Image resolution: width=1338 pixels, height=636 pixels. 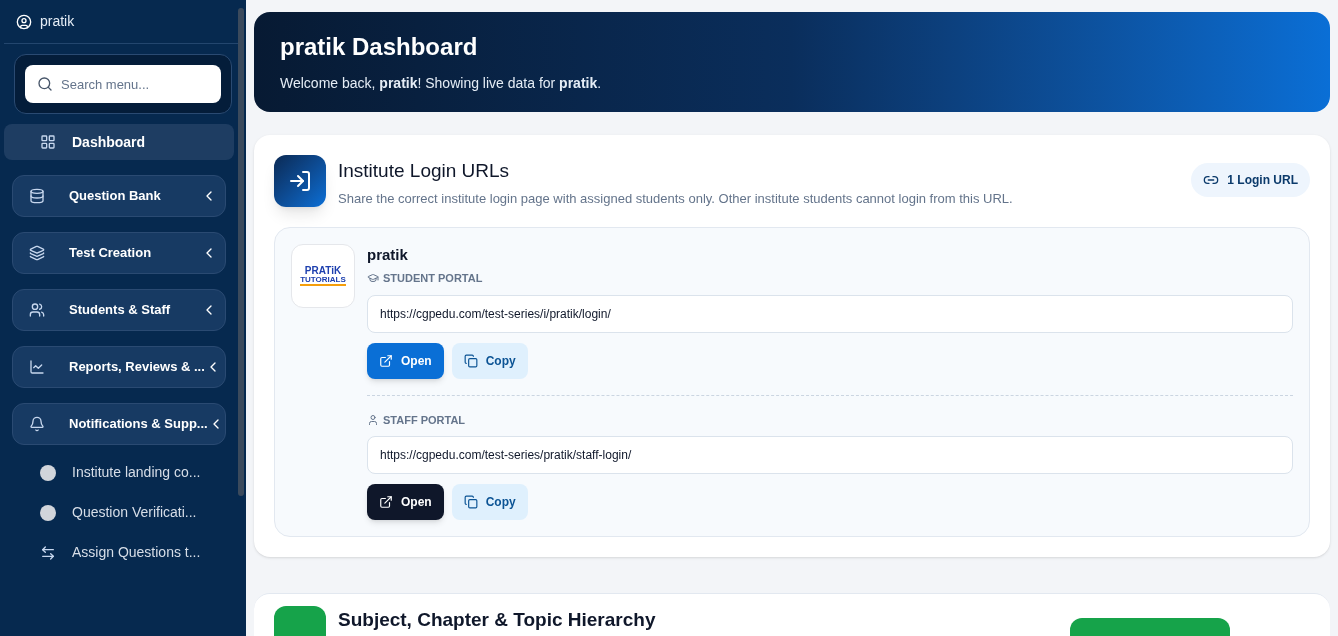 What do you see at coordinates (119, 310) in the screenshot?
I see `sidebar-group: Students & Staff` at bounding box center [119, 310].